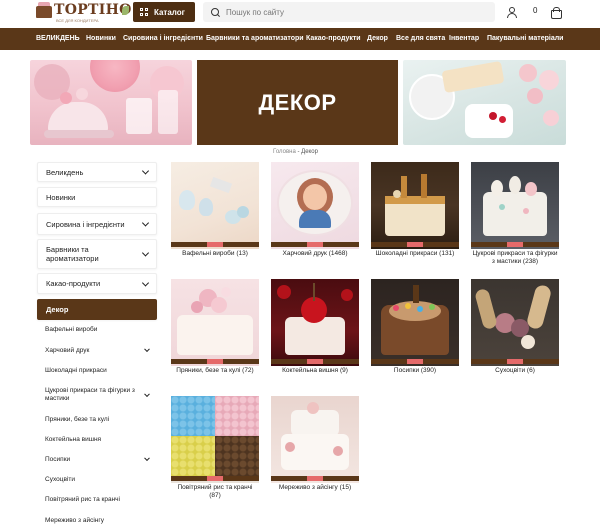 The image size is (600, 527). Describe the element at coordinates (71, 329) in the screenshot. I see `sidebar-subitem-label: Вафельні вироби` at that location.